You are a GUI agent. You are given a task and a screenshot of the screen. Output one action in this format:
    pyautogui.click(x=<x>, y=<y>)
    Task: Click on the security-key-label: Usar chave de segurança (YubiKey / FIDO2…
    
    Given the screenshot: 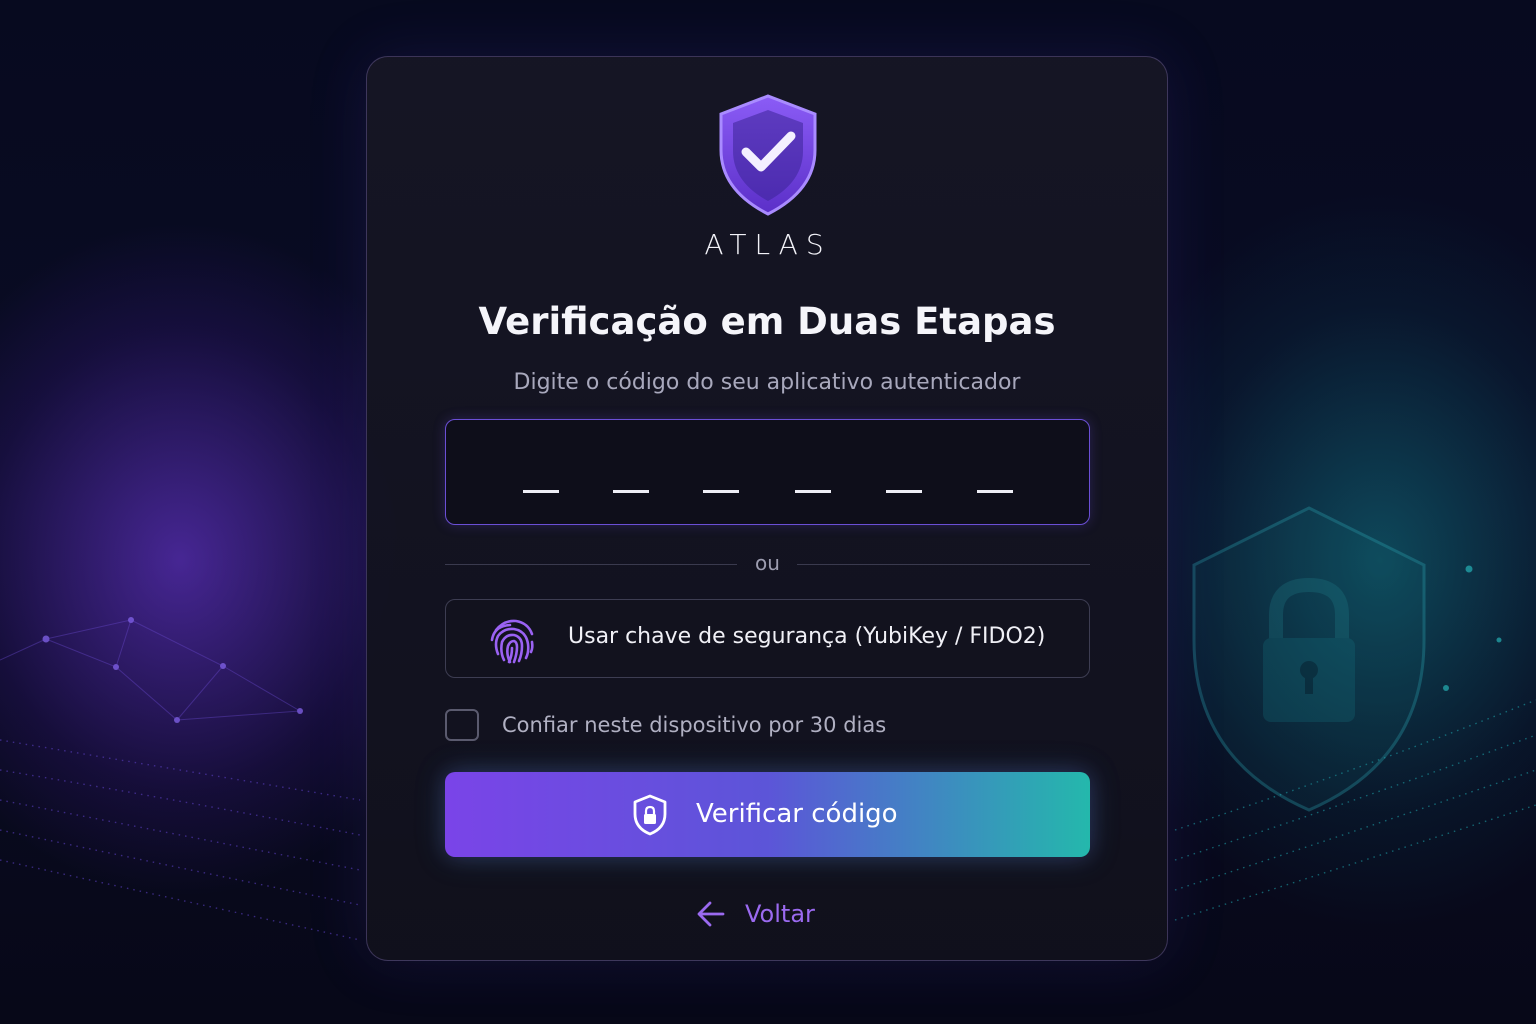 What is the action you would take?
    pyautogui.click(x=807, y=636)
    